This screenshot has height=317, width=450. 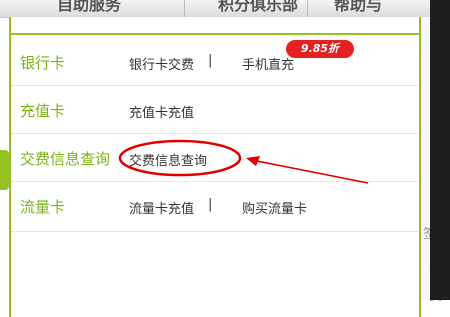 I want to click on pointer-arrow-line, so click(x=310, y=171).